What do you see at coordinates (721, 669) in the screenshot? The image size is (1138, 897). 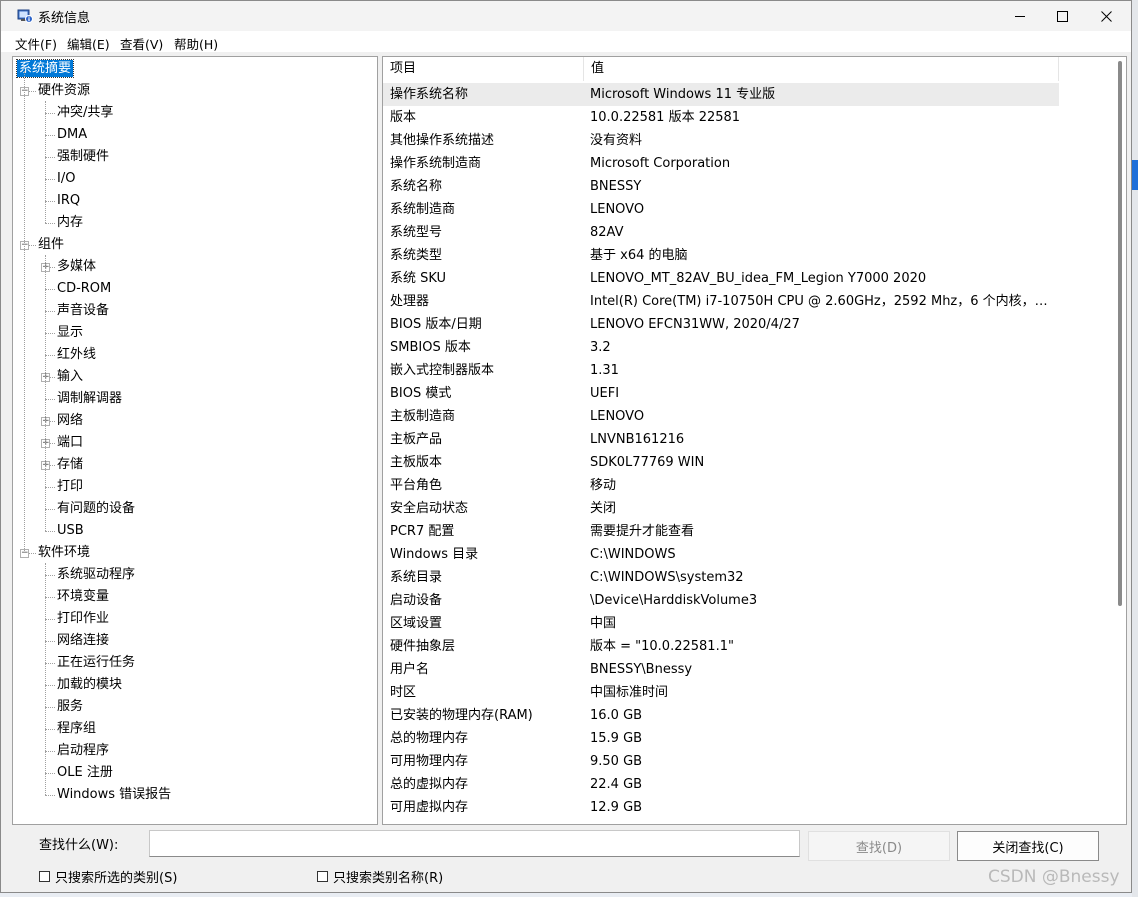 I see `table-row: 用户名 BNESSY\Bnessy` at bounding box center [721, 669].